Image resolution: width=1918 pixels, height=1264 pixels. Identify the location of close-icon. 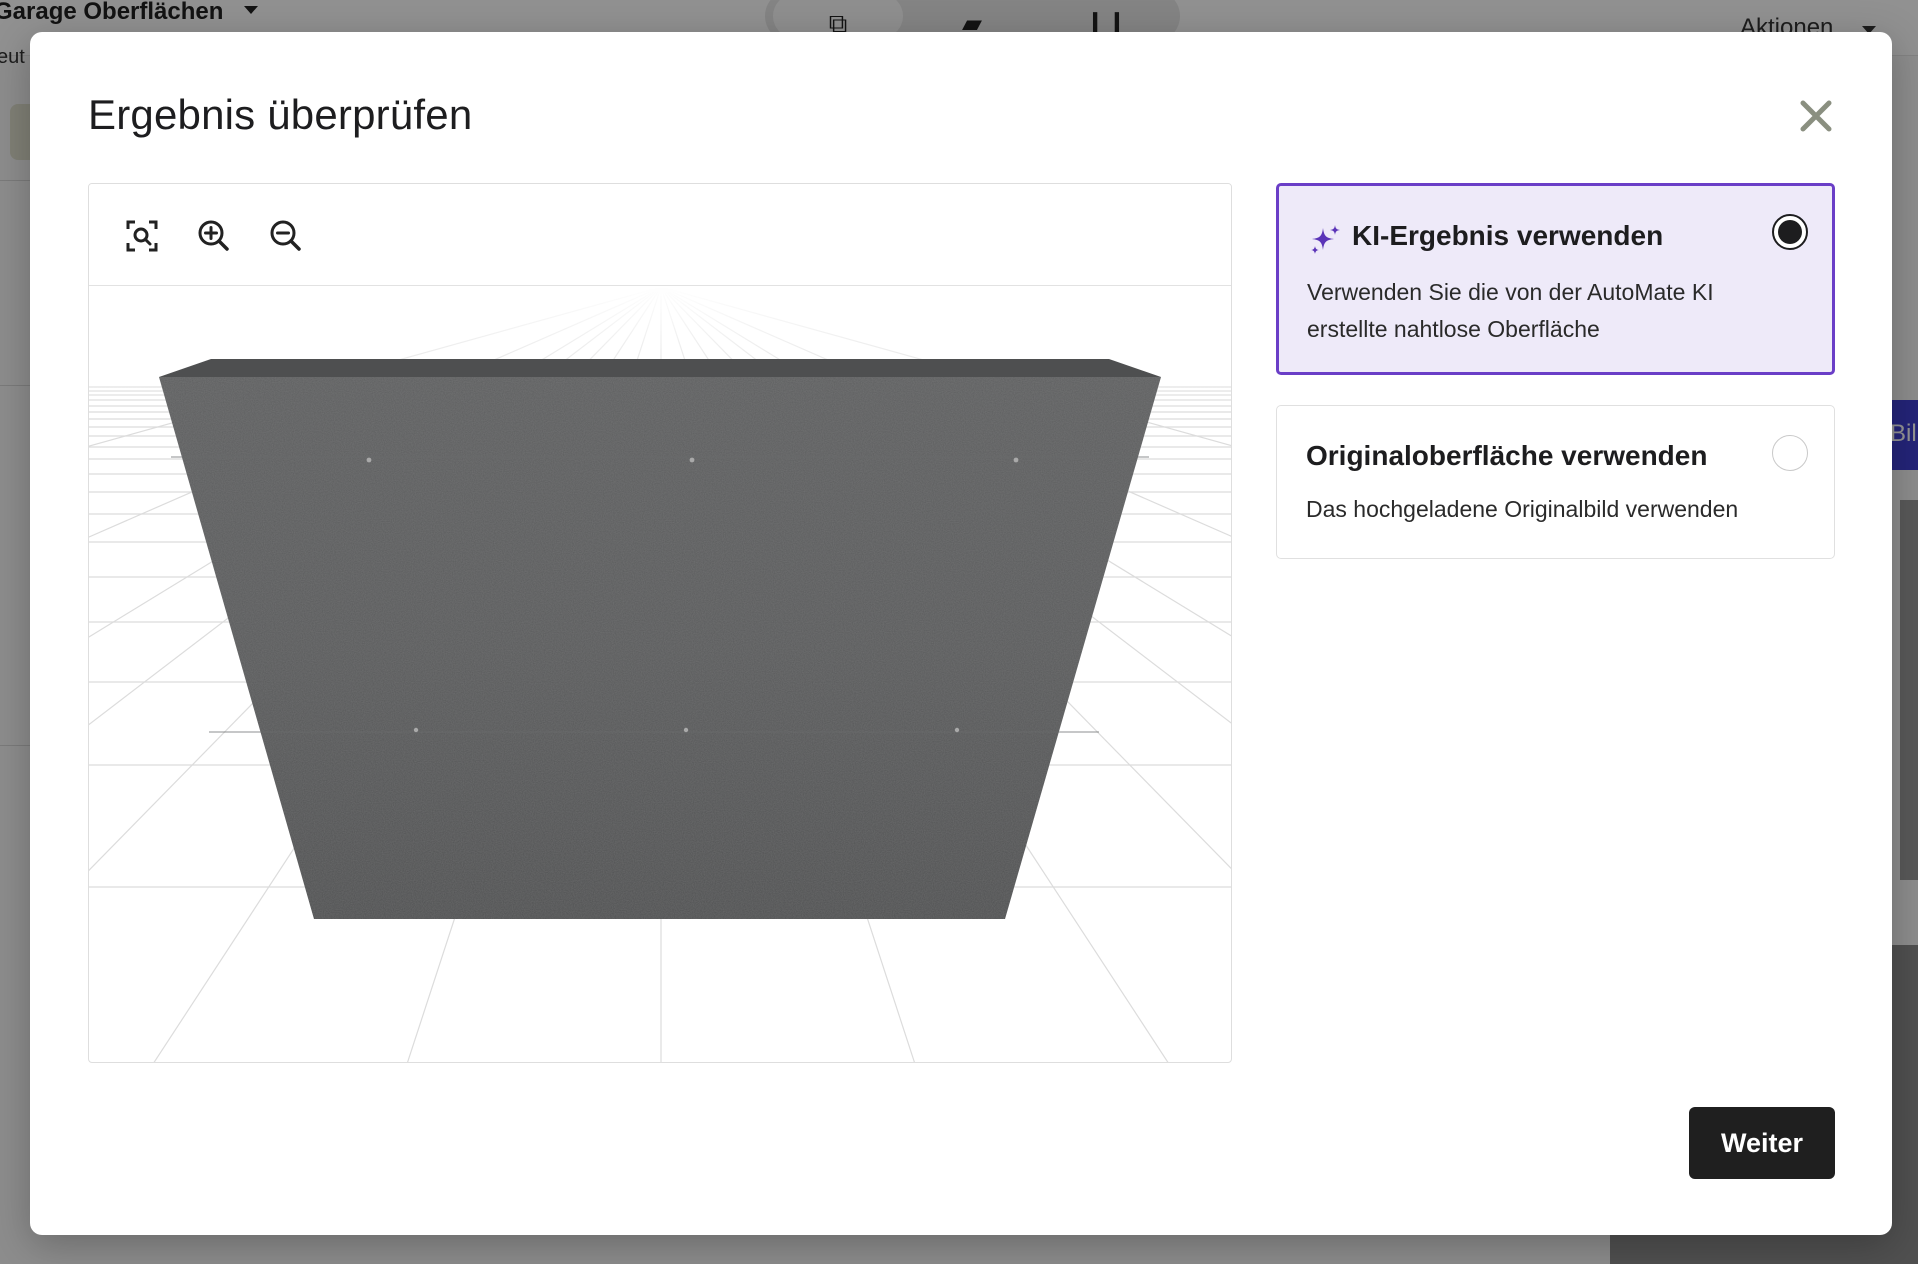
(1816, 116).